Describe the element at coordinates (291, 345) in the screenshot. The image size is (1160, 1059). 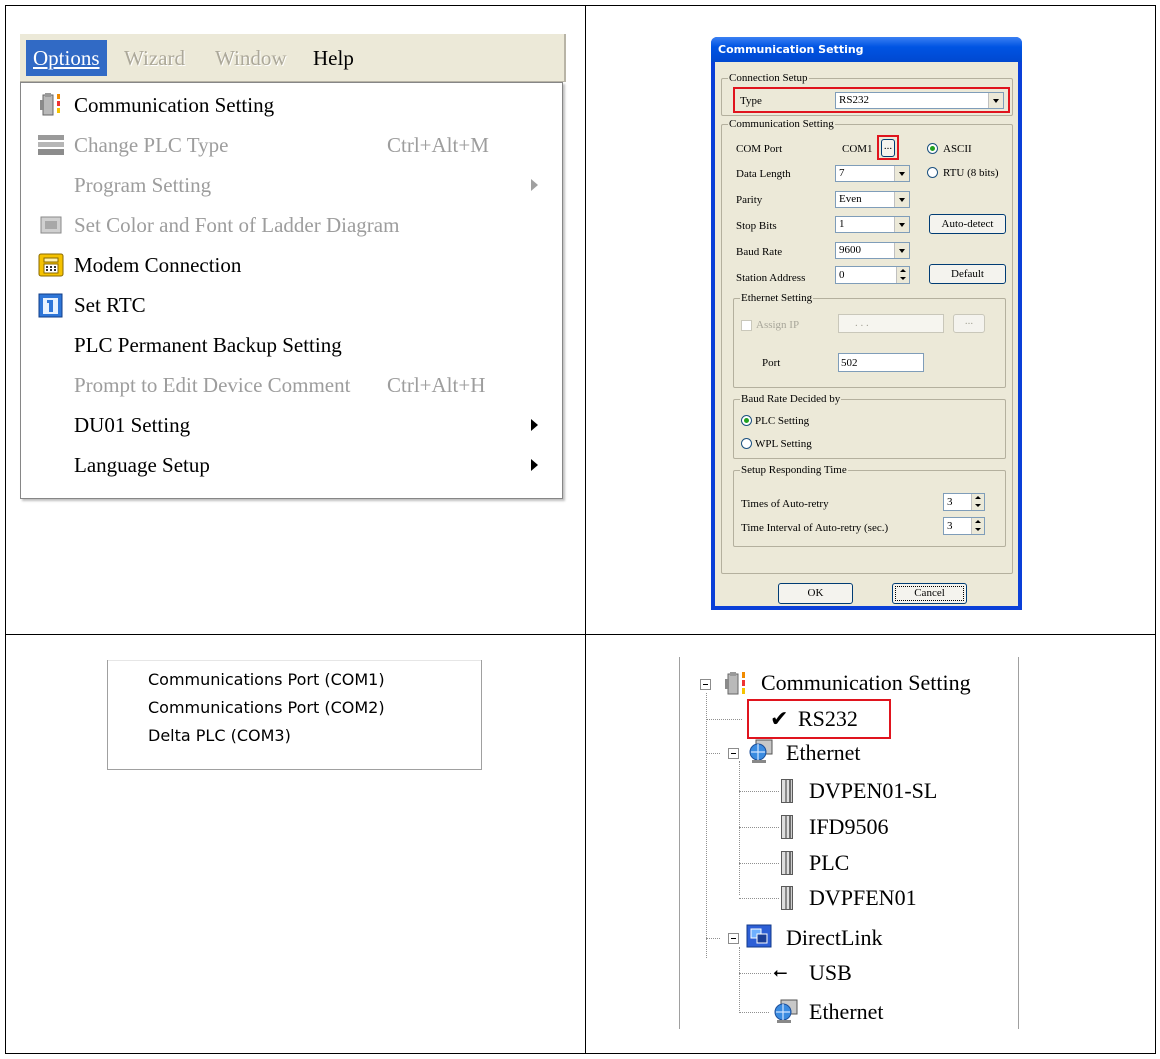
I see `menu-item-plc-permanent-backup: PLC Permanent Backup Setting` at that location.